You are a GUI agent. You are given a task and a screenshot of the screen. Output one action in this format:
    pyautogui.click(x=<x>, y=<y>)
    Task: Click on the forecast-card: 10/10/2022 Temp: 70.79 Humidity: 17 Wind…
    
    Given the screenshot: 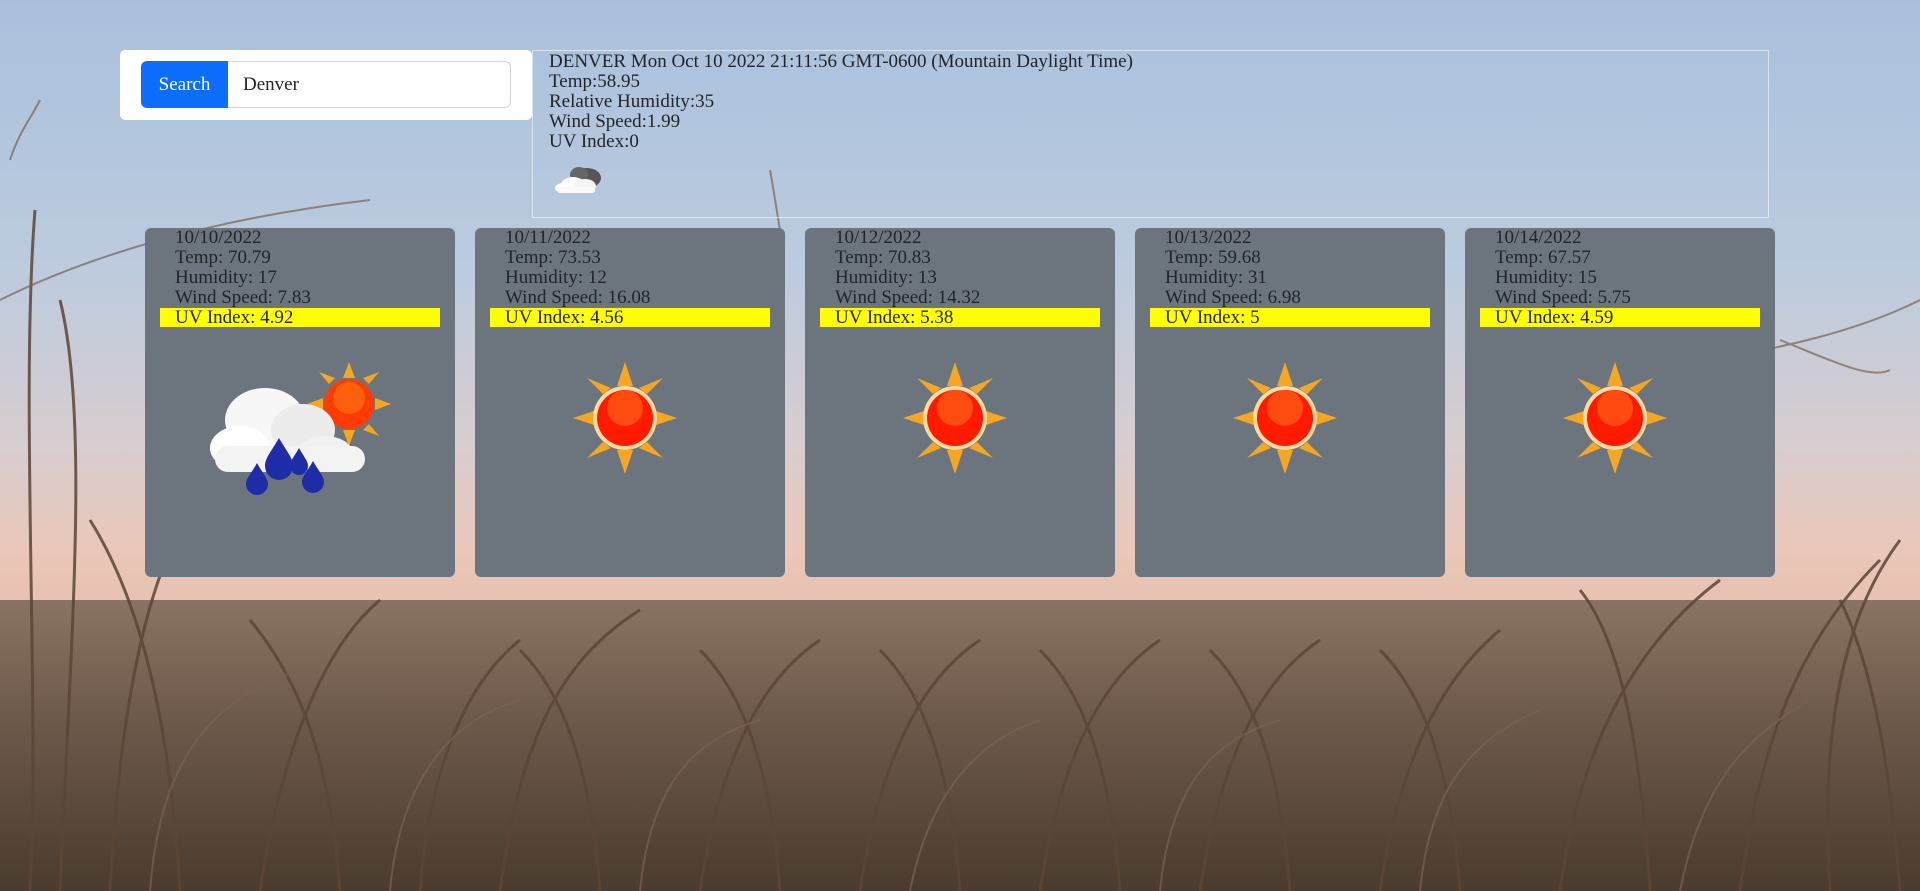 What is the action you would take?
    pyautogui.click(x=300, y=402)
    